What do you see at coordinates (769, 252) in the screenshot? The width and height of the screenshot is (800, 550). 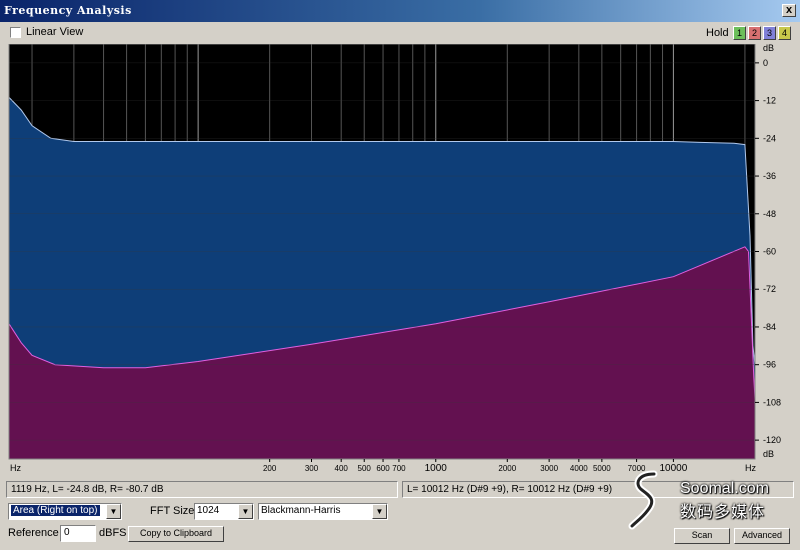 I see `y-tick-label: -60` at bounding box center [769, 252].